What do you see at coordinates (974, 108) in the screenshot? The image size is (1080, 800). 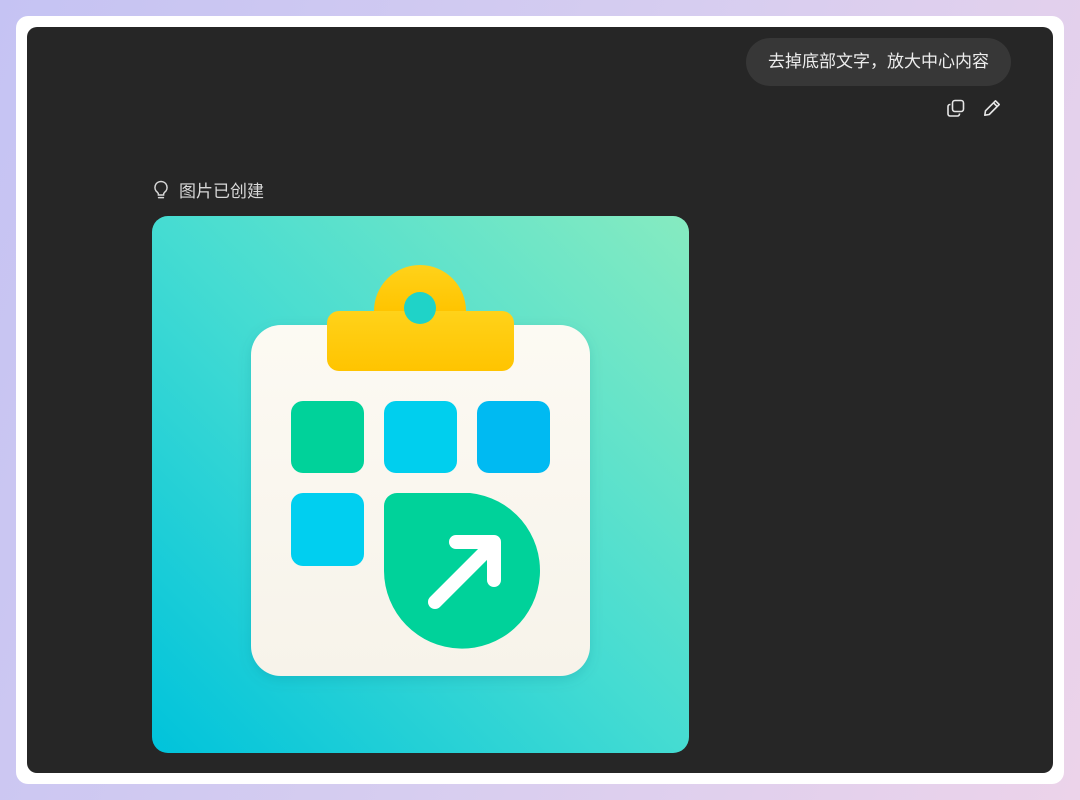 I see `message-actions` at bounding box center [974, 108].